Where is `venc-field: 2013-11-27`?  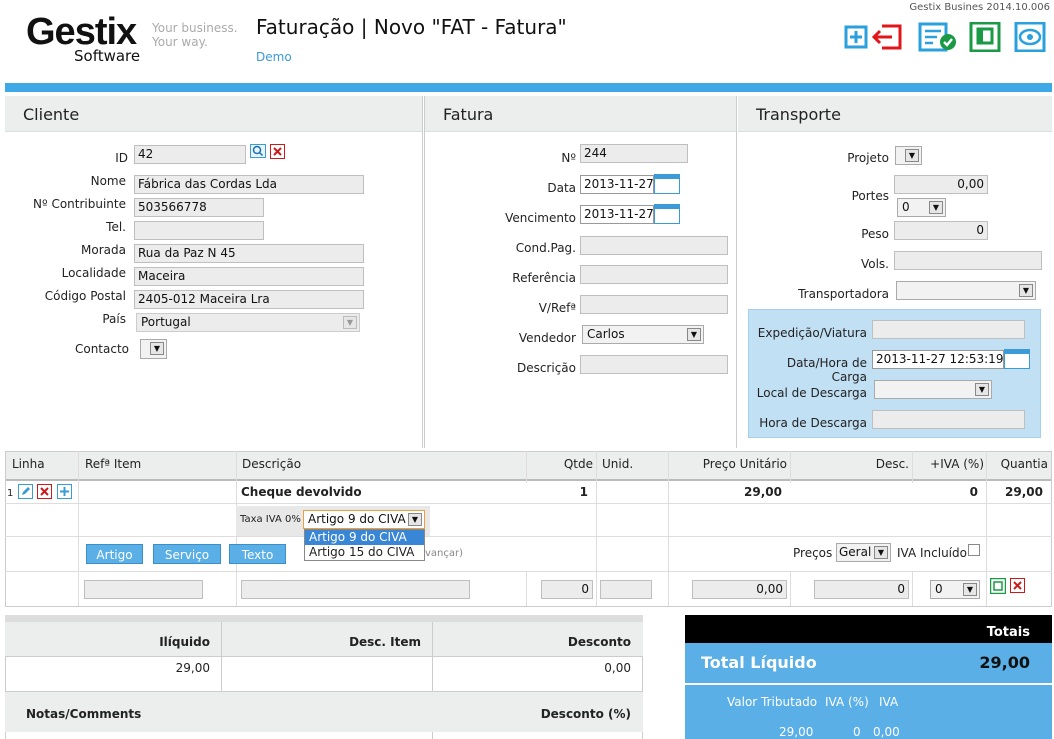
venc-field: 2013-11-27 is located at coordinates (617, 214).